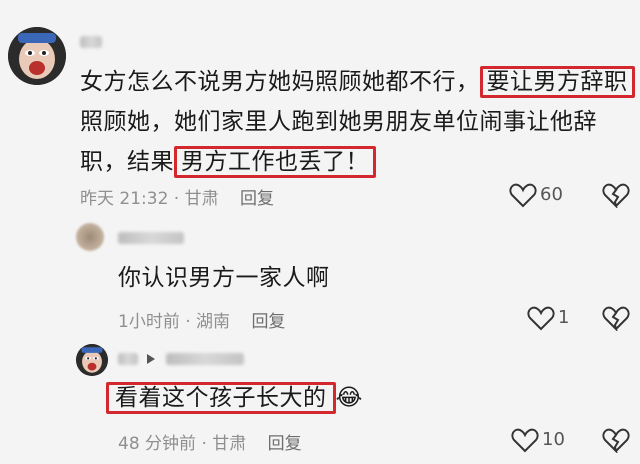 This screenshot has width=640, height=464. Describe the element at coordinates (557, 82) in the screenshot. I see `highlight-box: 要让男方辞职` at that location.